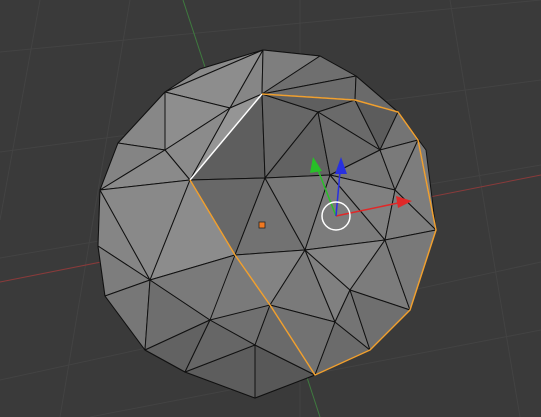 The image size is (541, 417). I want to click on mesh-face, so click(141, 121).